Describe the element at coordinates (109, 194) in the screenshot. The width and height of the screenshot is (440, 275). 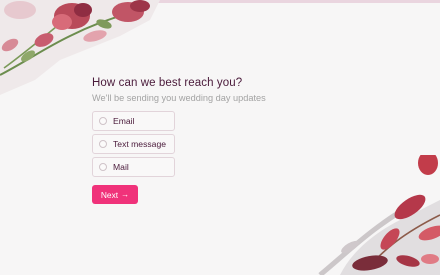
I see `next-button-label: Next` at that location.